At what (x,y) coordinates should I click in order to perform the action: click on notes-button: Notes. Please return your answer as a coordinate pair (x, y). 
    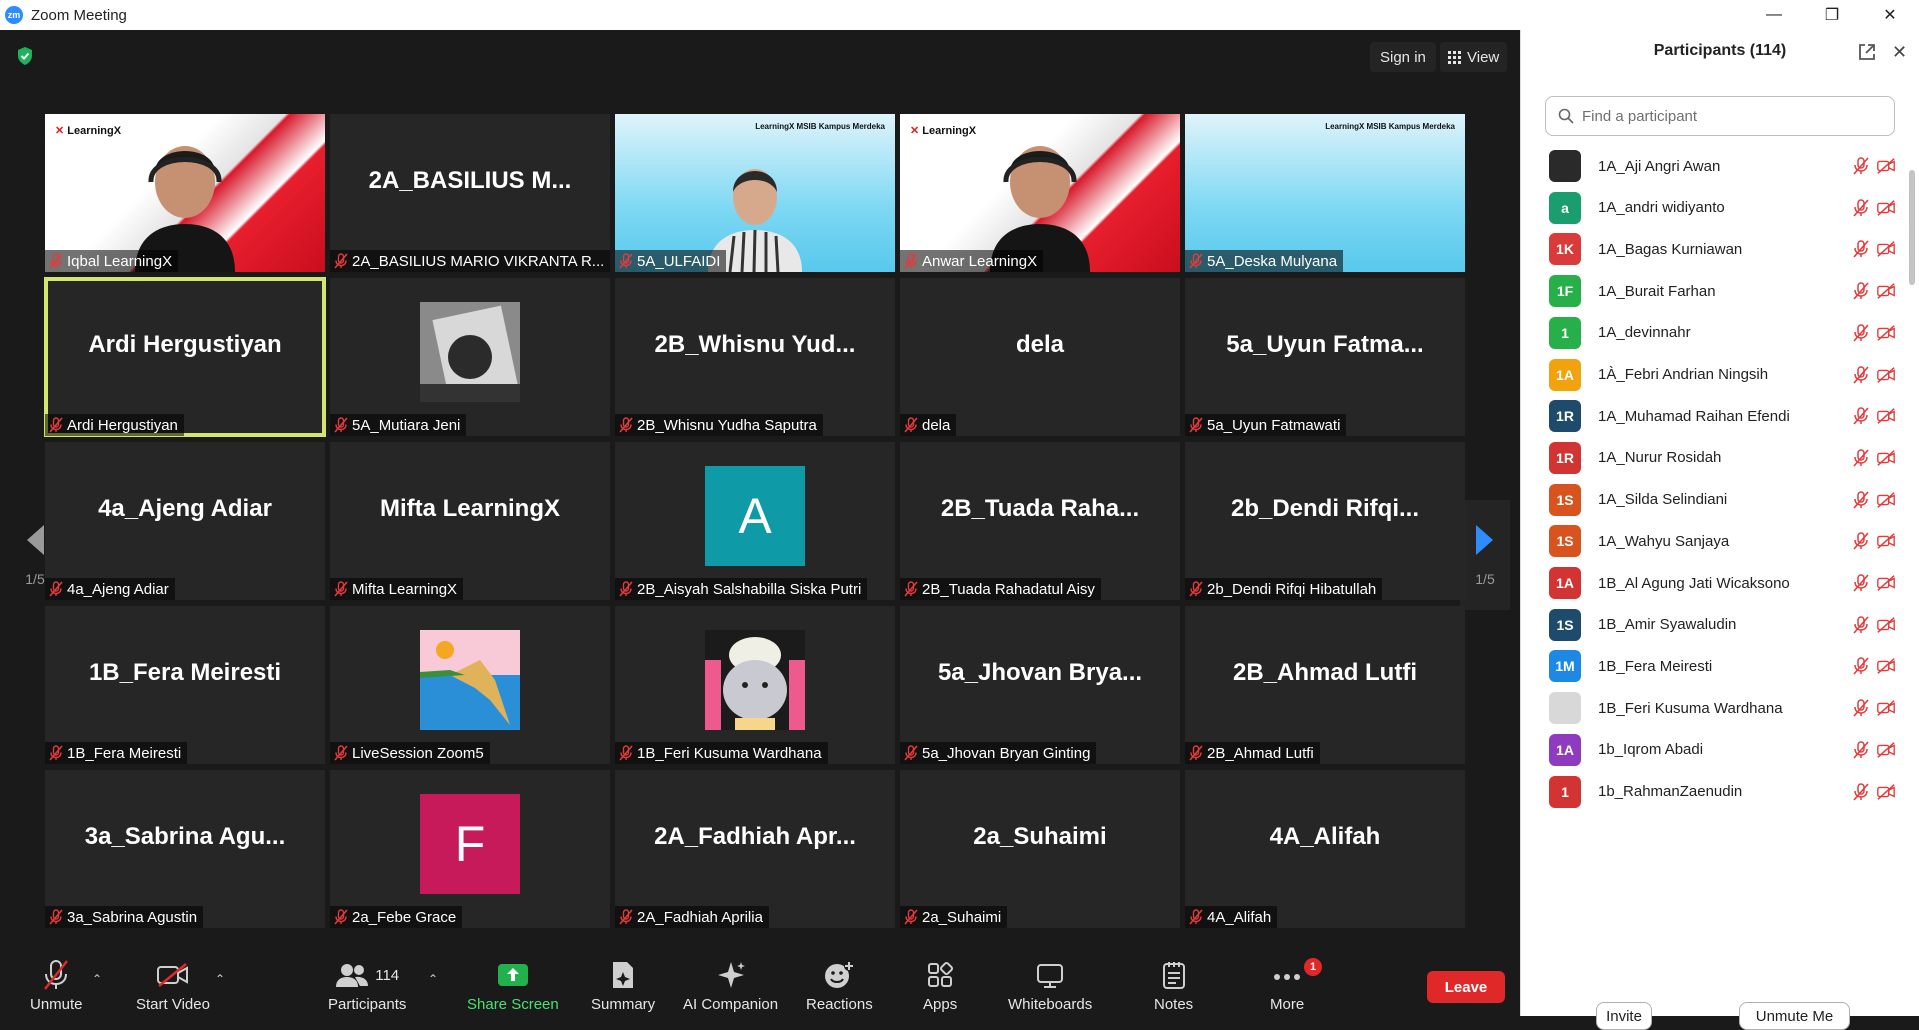
    Looking at the image, I should click on (1173, 985).